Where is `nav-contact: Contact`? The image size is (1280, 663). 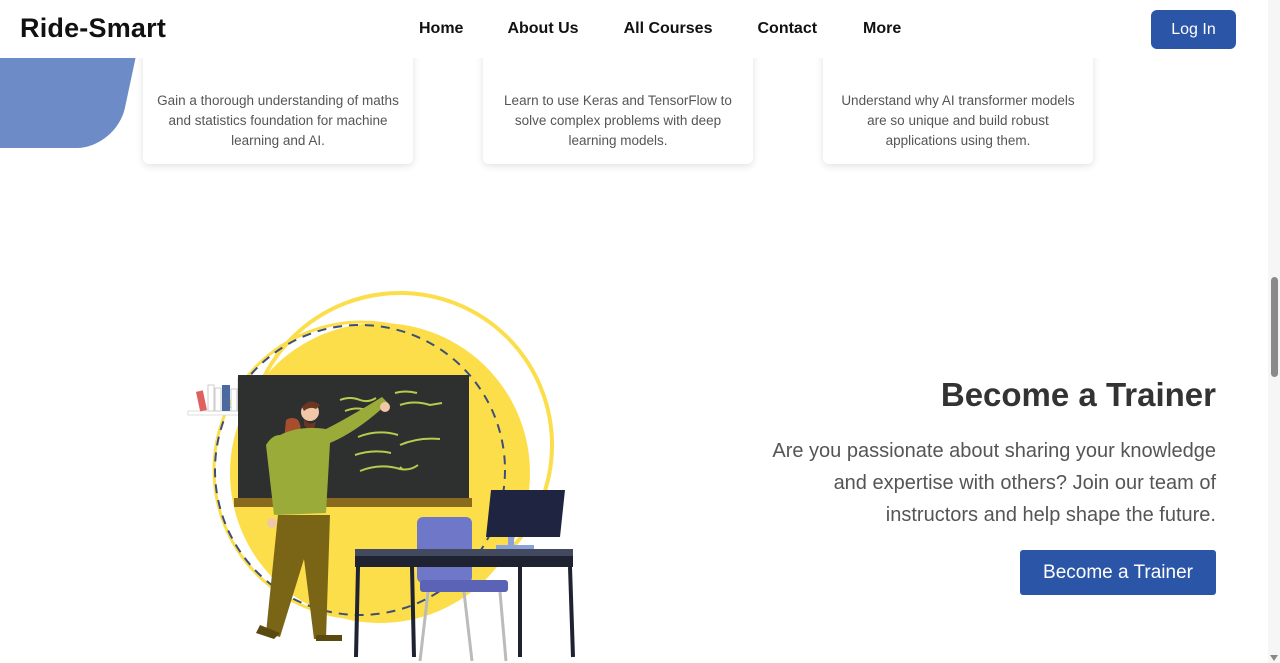
nav-contact: Contact is located at coordinates (787, 29).